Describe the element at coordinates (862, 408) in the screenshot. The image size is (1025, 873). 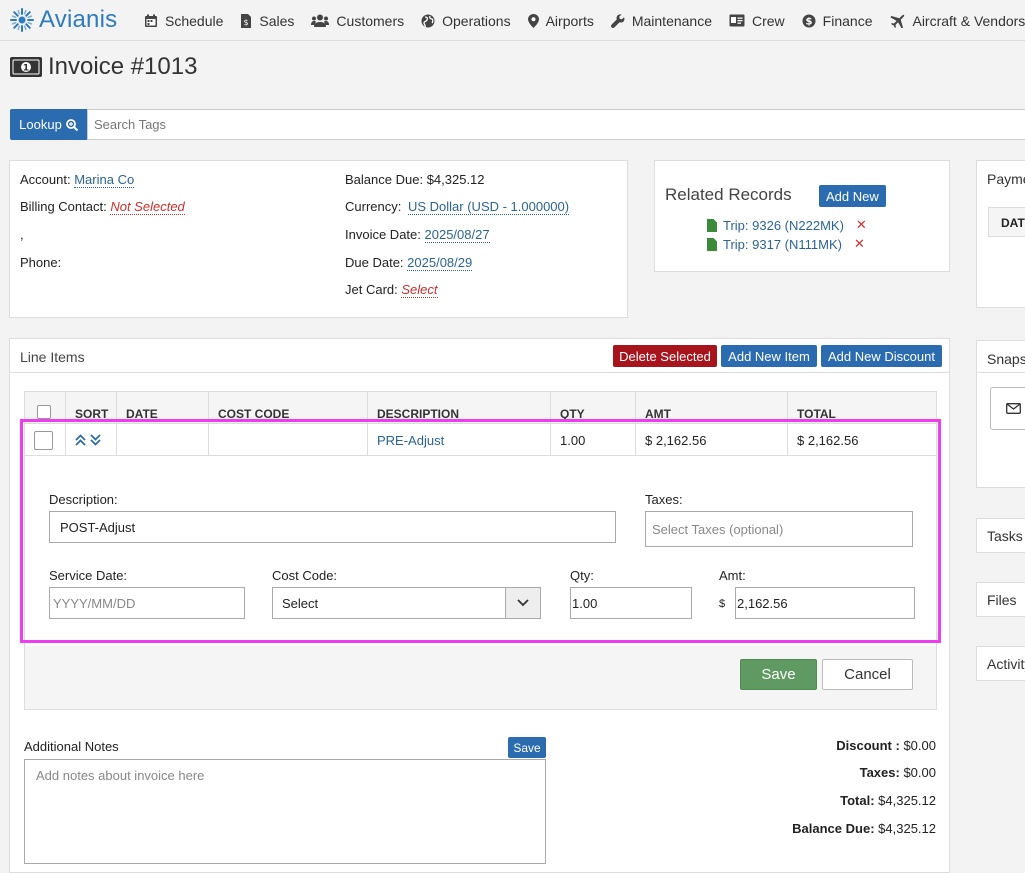
I see `col-total: TOTAL` at that location.